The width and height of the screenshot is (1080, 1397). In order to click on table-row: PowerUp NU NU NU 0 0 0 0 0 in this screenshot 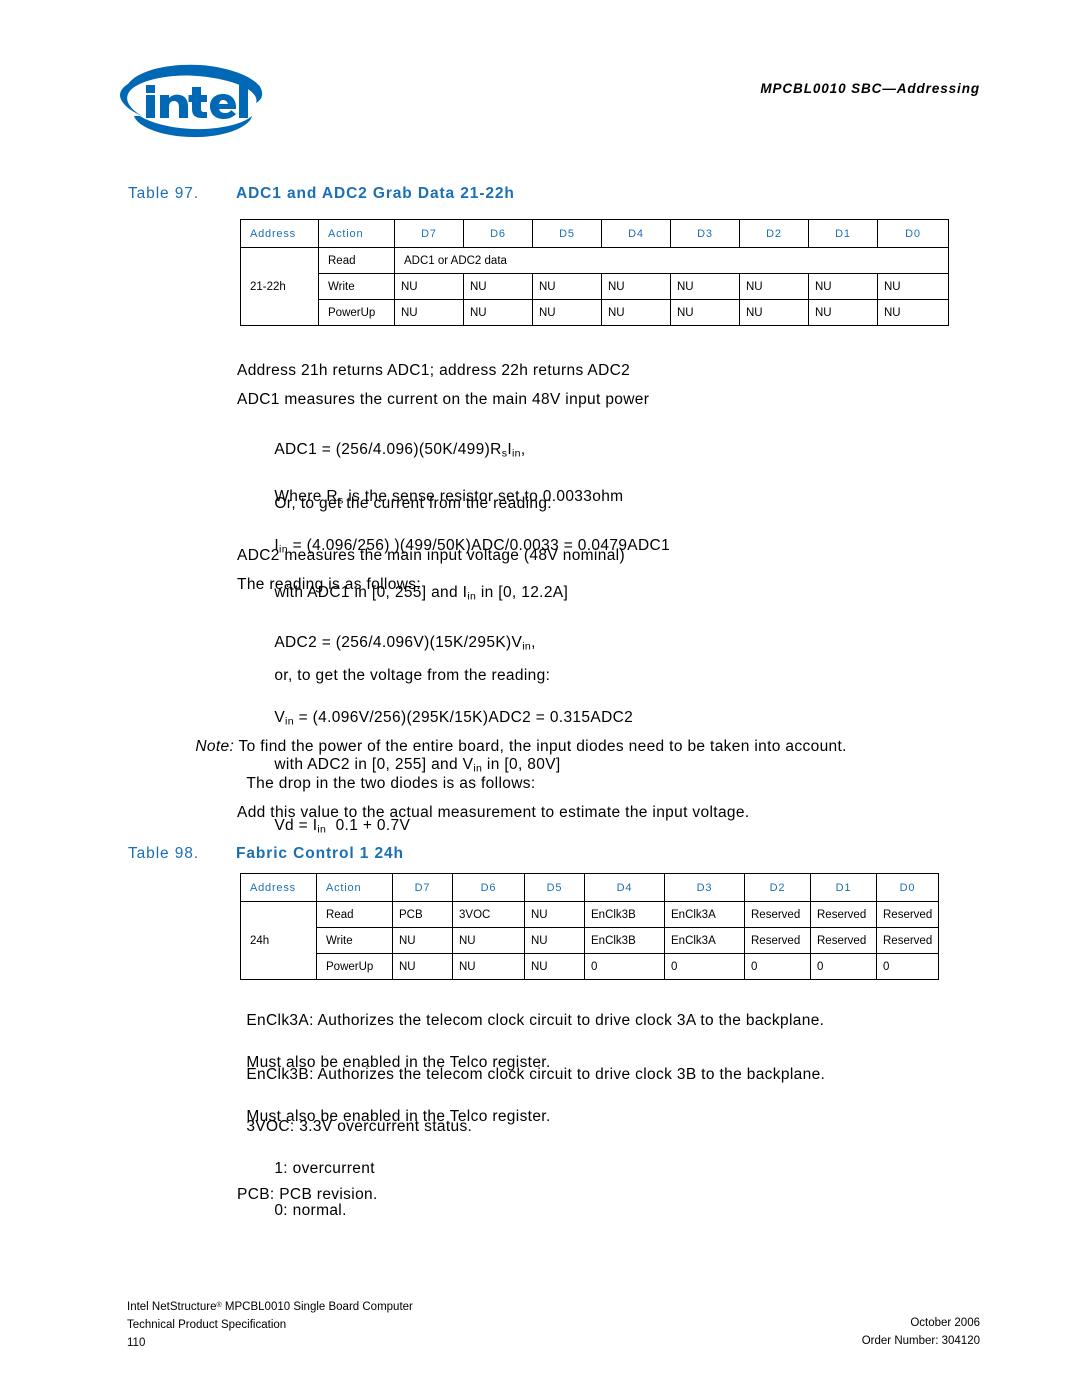, I will do `click(590, 966)`.